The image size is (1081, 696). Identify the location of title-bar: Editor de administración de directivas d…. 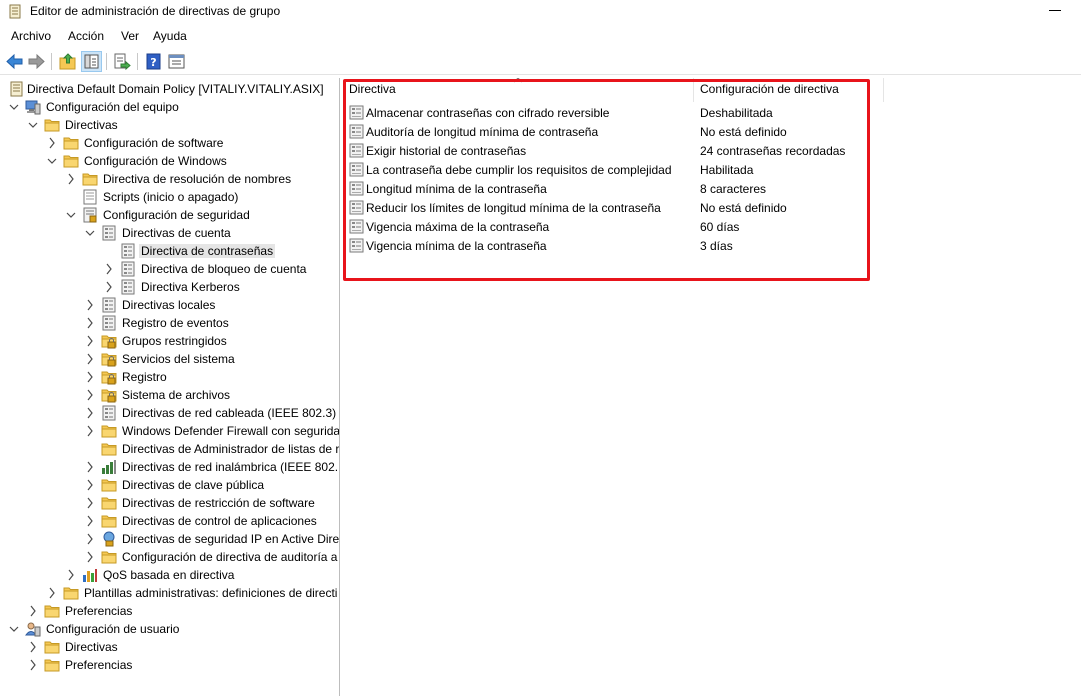
(540, 12).